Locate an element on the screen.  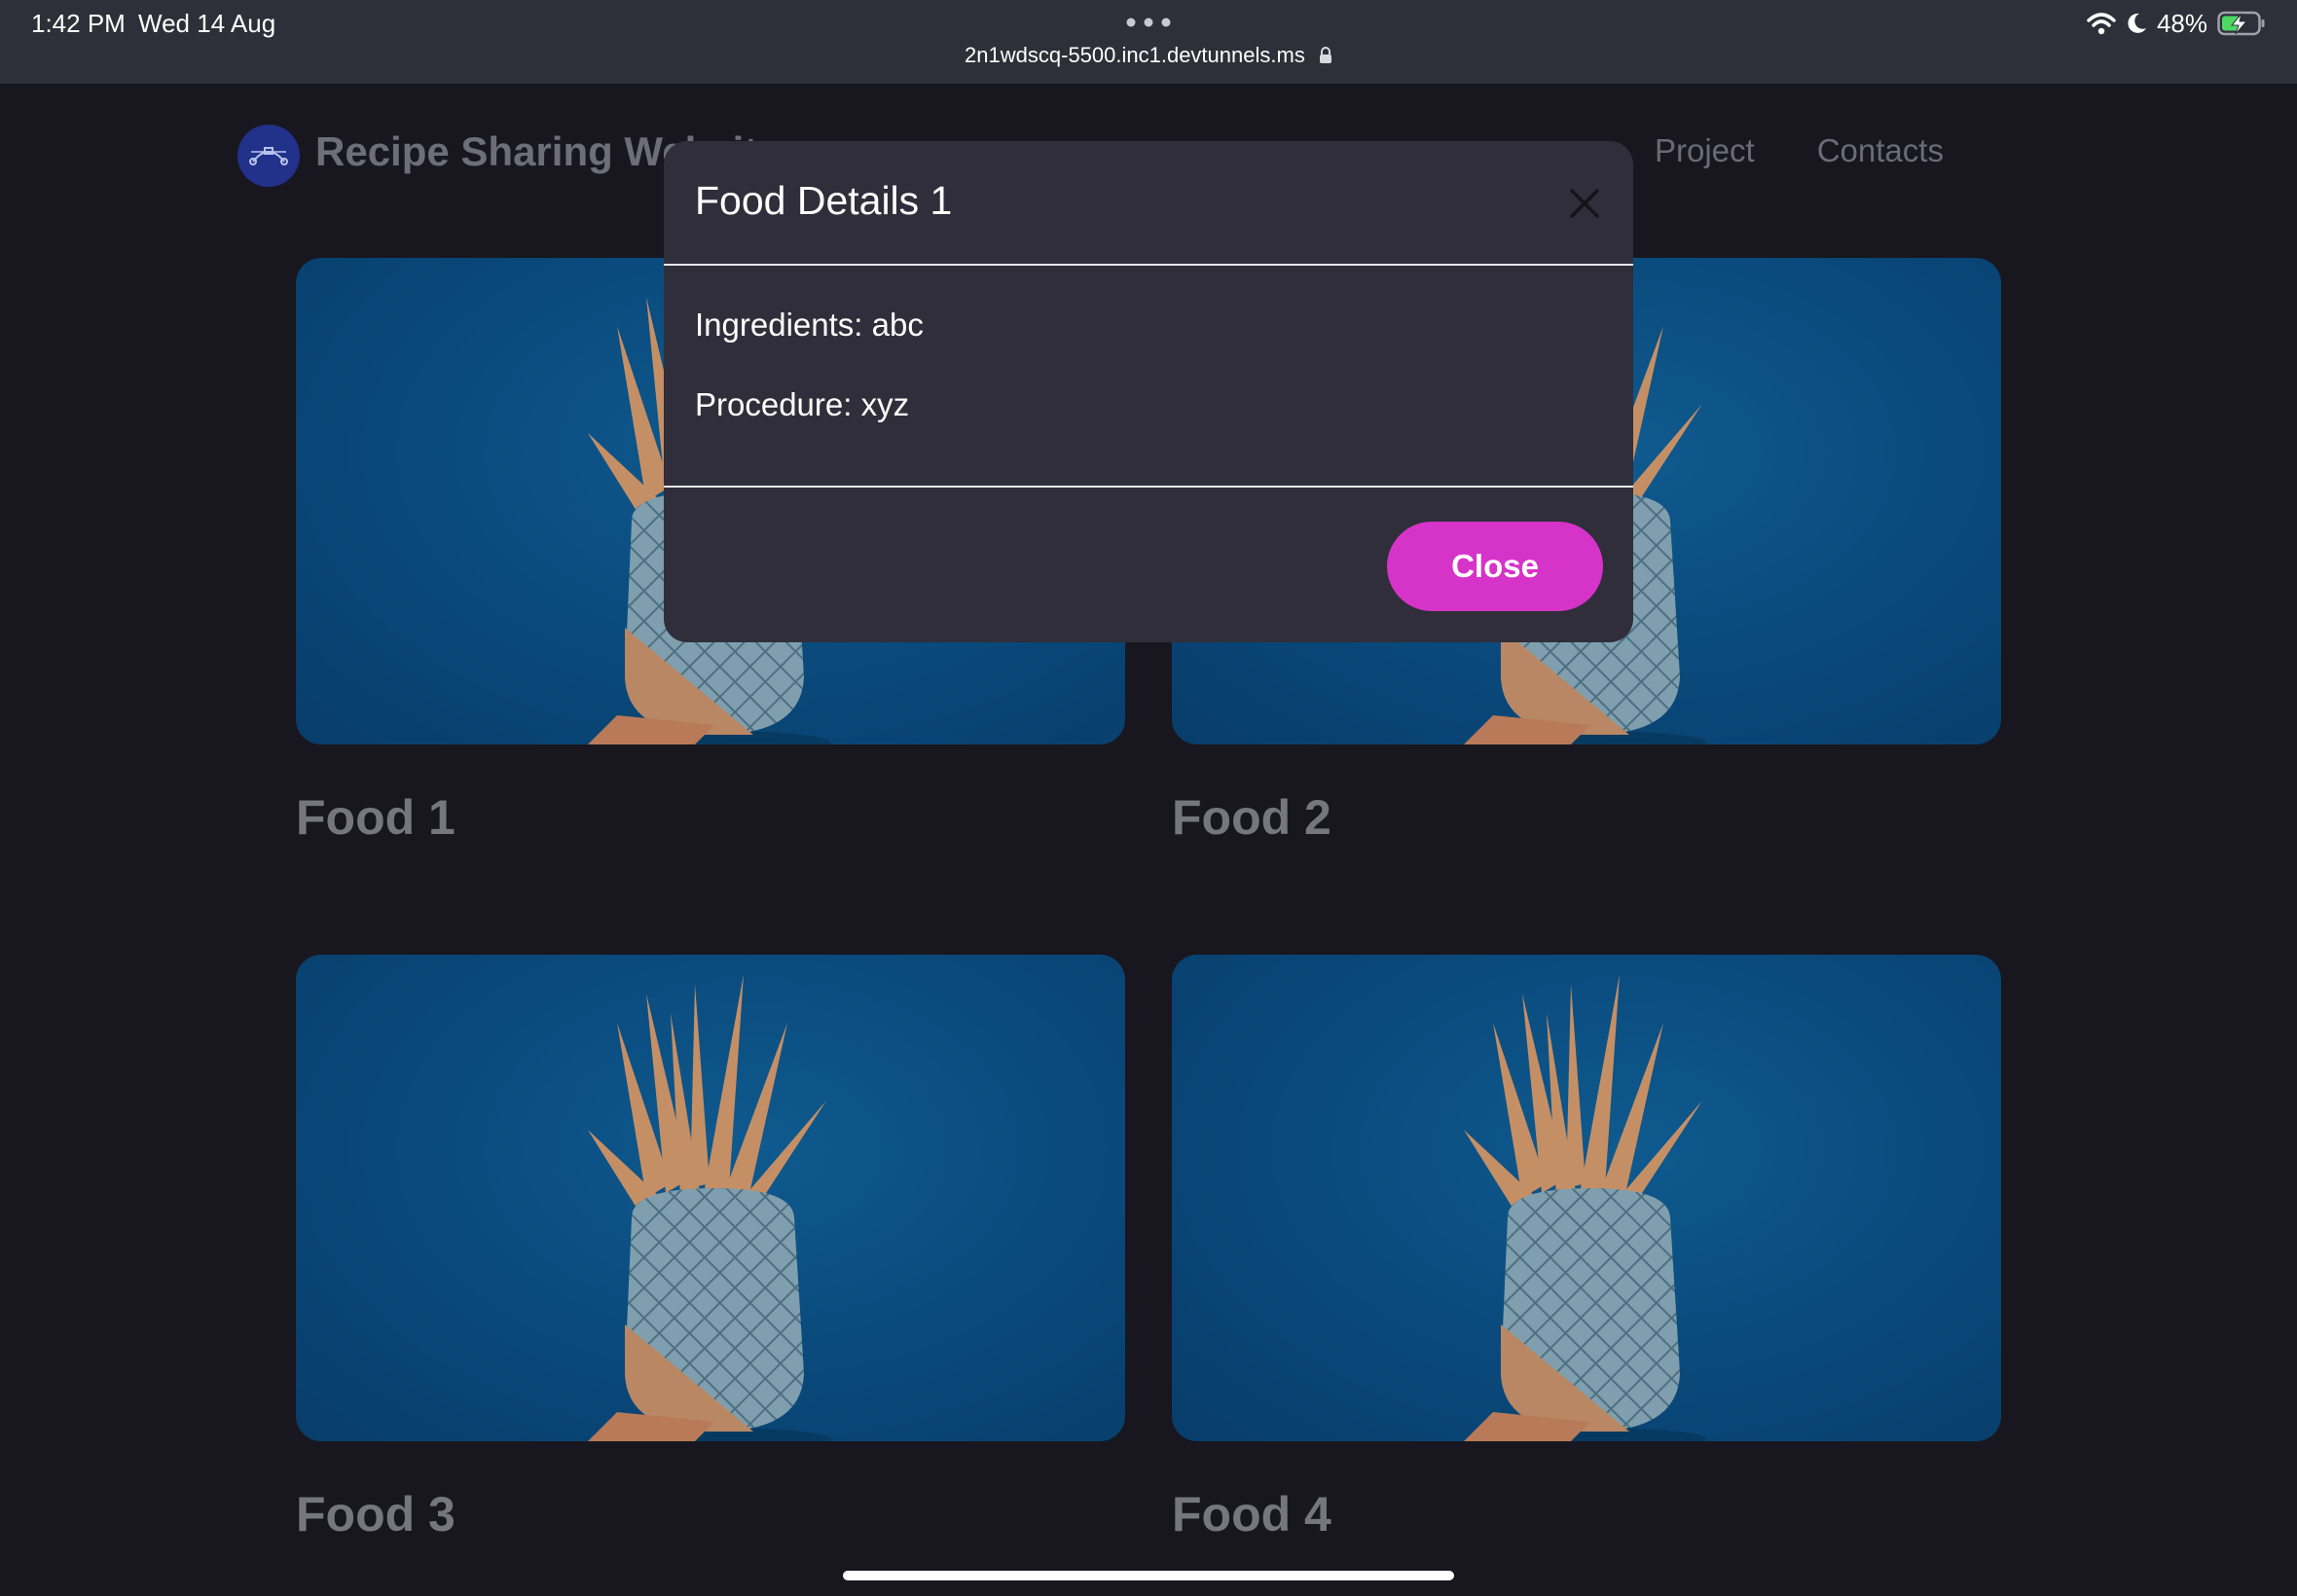
close-icon is located at coordinates (1584, 203).